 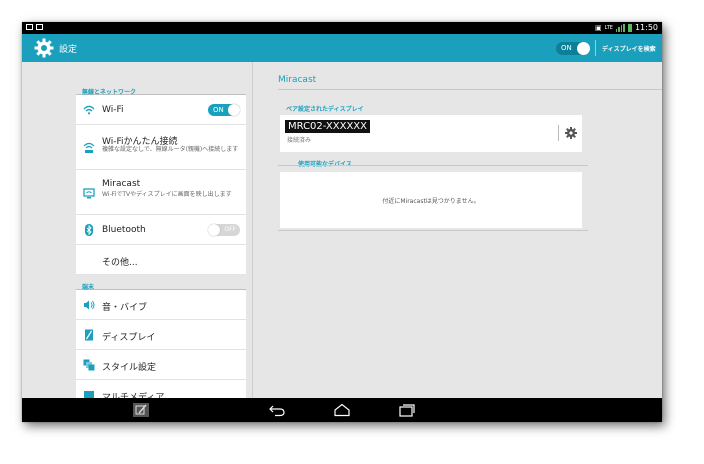 I want to click on device-name: MRC02-XXXXXX, so click(x=327, y=126).